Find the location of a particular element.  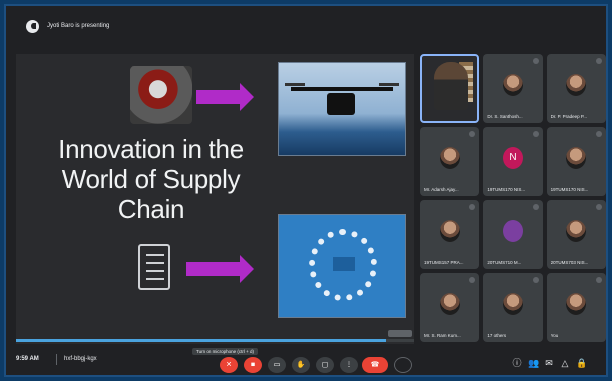

mic-off-icon: ✕ is located at coordinates (229, 365).